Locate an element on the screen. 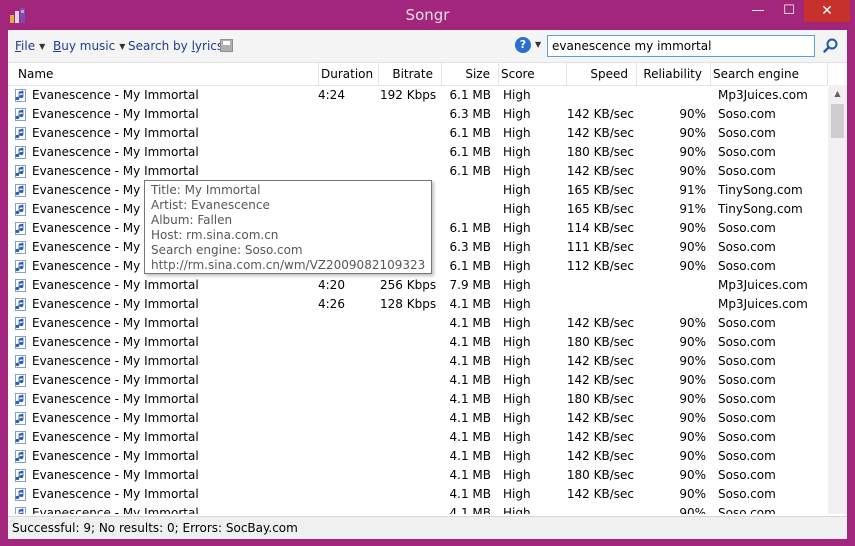 This screenshot has height=546, width=855. help-chevron-down-icon: ▼ is located at coordinates (538, 44).